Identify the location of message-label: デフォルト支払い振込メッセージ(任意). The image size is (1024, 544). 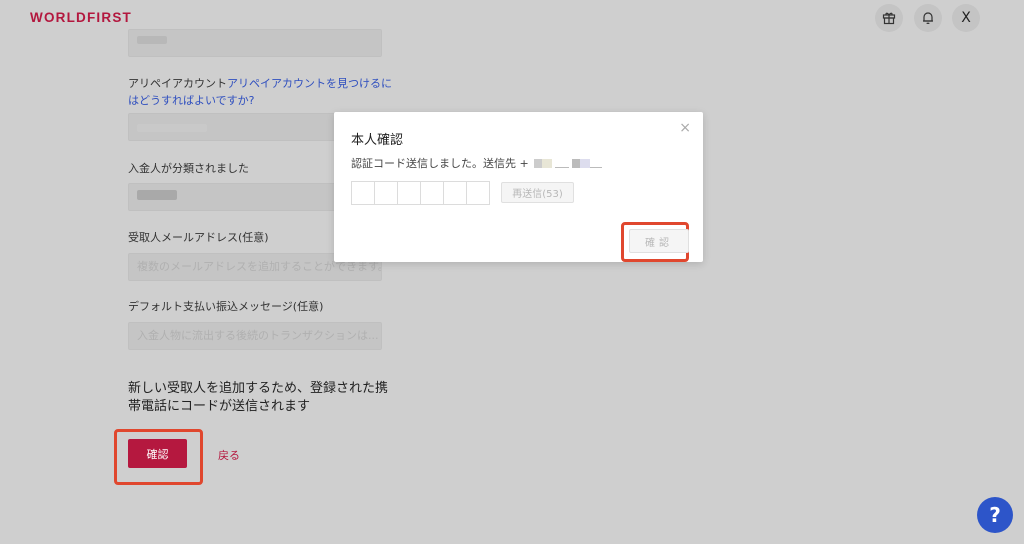
(226, 306).